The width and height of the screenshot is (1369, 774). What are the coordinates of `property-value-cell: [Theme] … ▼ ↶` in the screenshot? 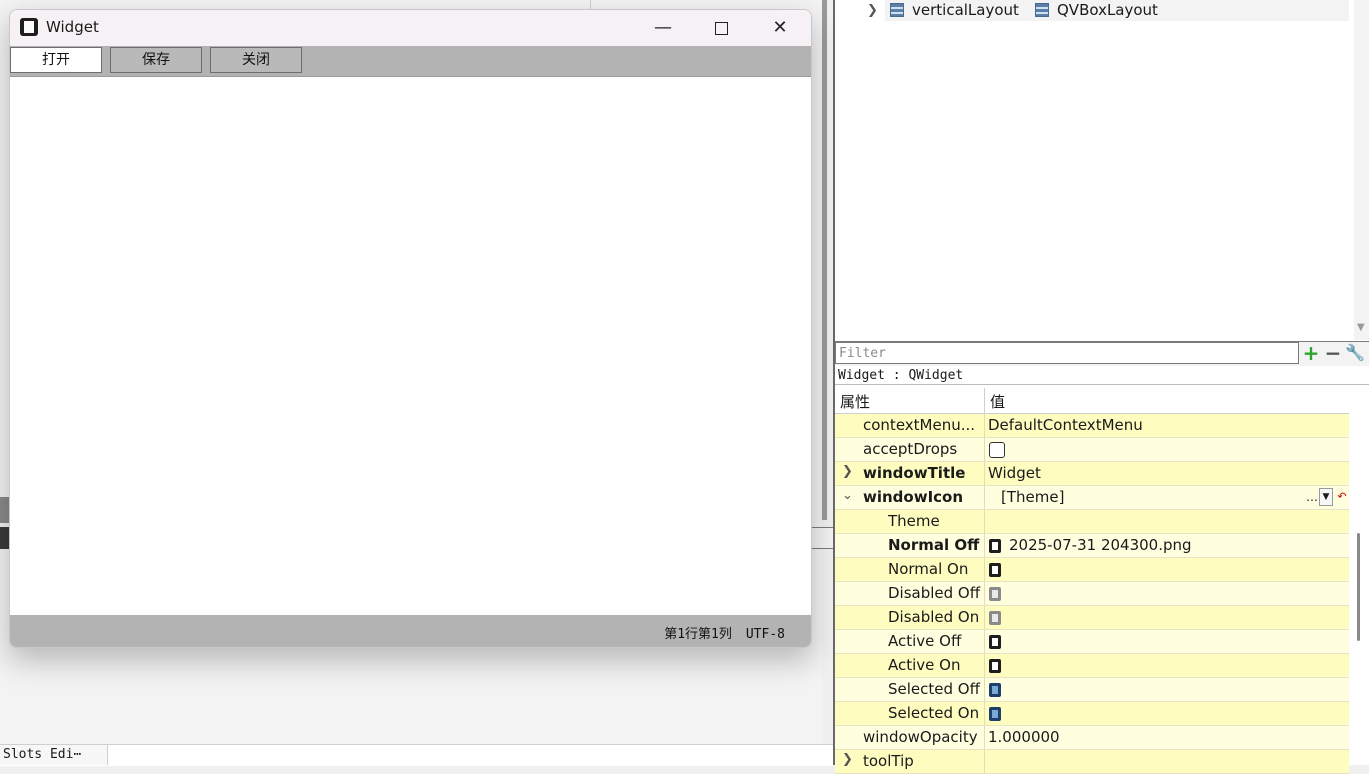 It's located at (1167, 497).